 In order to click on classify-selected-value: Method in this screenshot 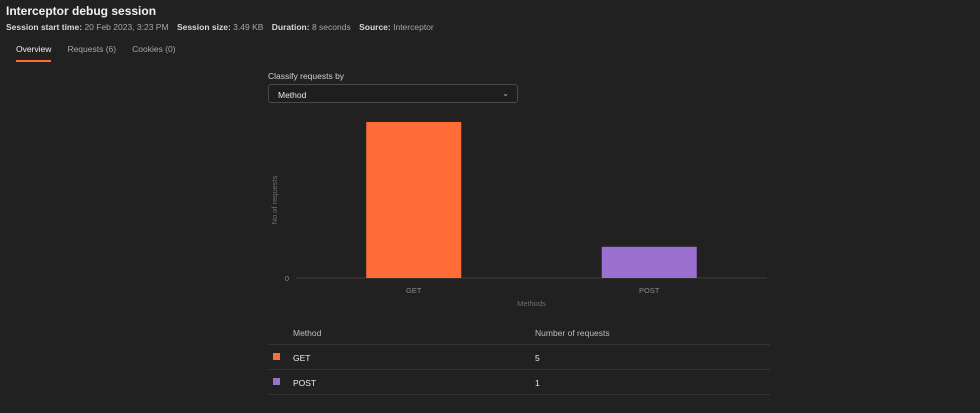, I will do `click(292, 95)`.